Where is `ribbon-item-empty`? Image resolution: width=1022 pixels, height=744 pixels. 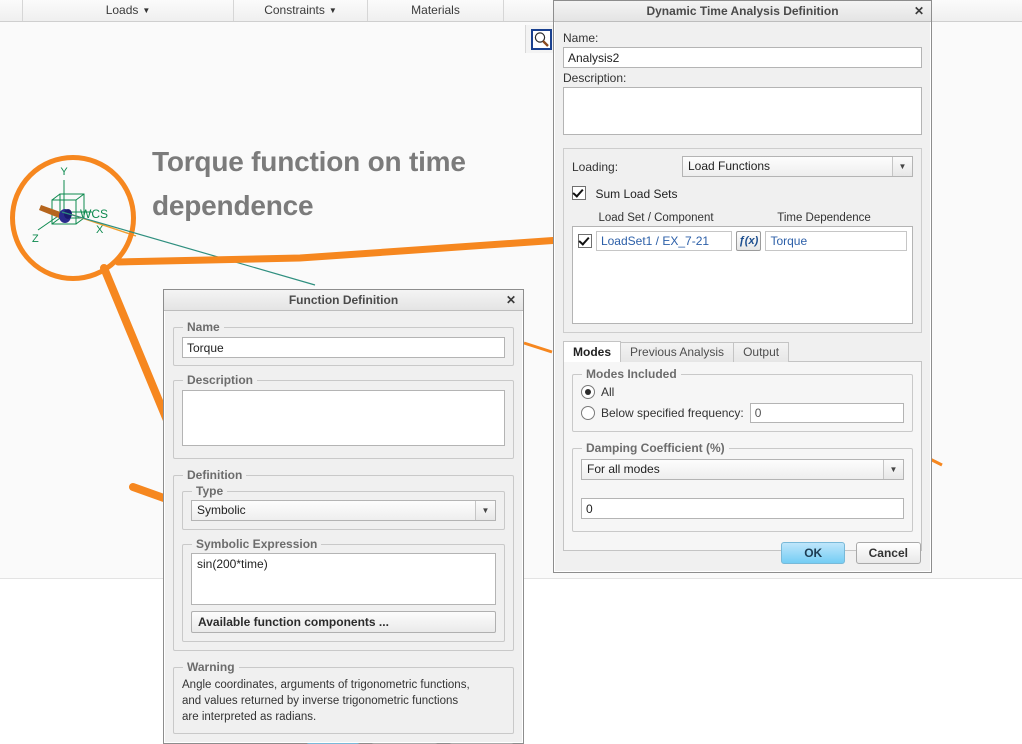
ribbon-item-empty is located at coordinates (532, 10).